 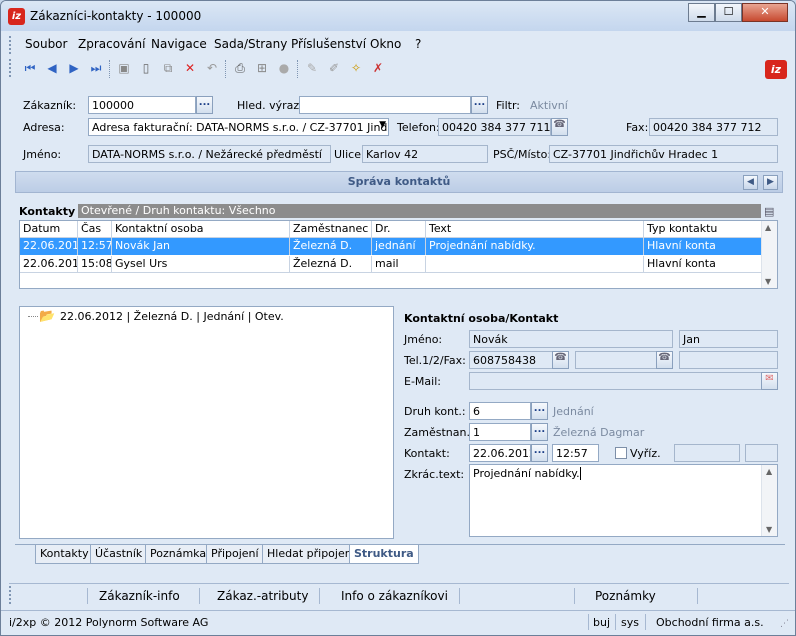 What do you see at coordinates (508, 105) in the screenshot?
I see `filtr-label: Filtr:` at bounding box center [508, 105].